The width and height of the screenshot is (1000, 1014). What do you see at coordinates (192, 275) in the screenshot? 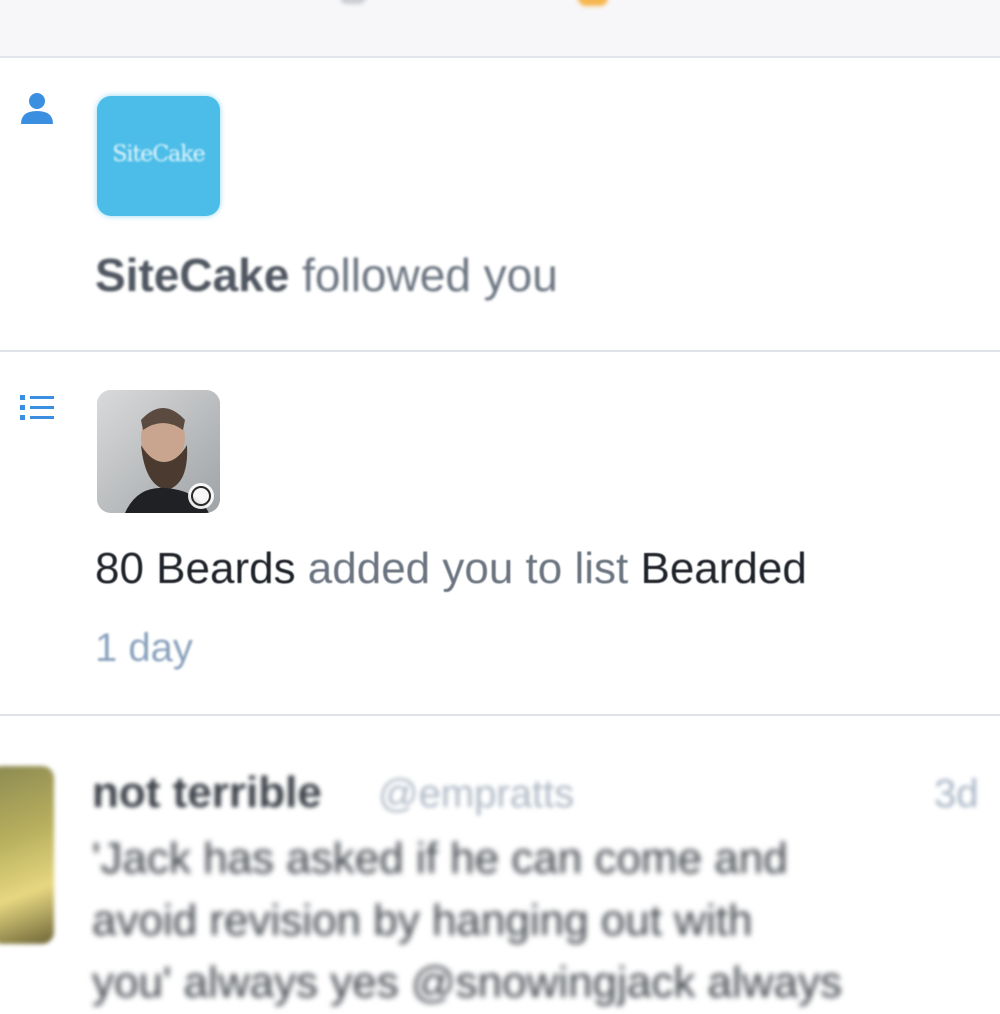
I see `actor-name: SiteCake` at bounding box center [192, 275].